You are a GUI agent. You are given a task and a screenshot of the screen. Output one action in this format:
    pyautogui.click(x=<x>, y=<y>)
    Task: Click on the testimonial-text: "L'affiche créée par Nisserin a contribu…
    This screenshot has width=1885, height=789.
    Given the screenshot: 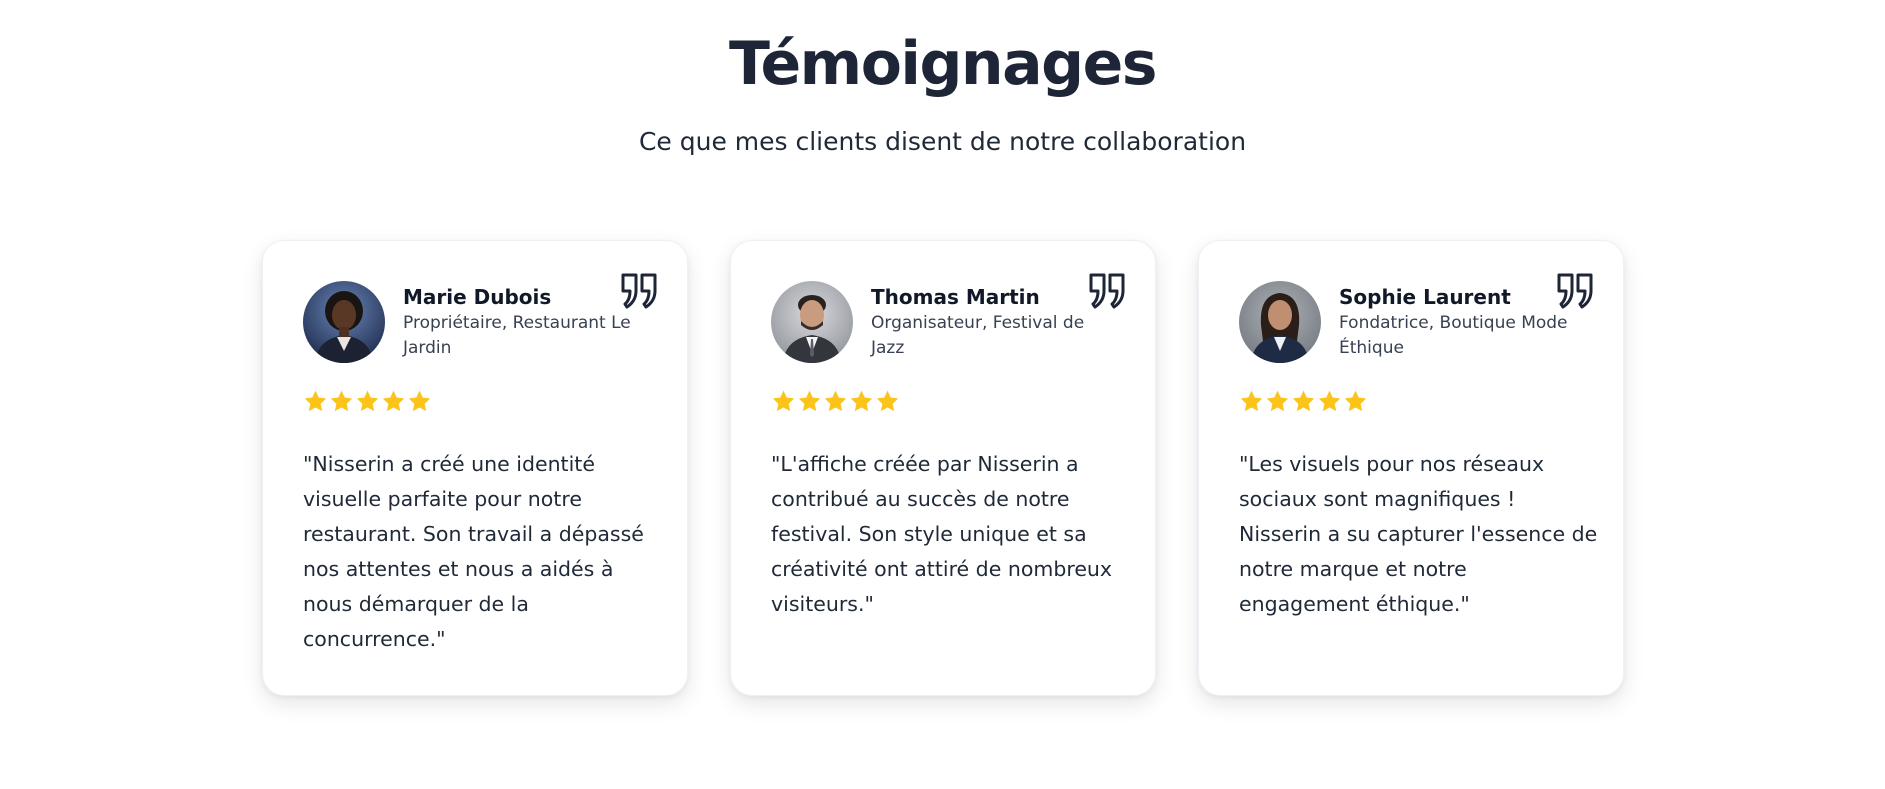 What is the action you would take?
    pyautogui.click(x=942, y=534)
    